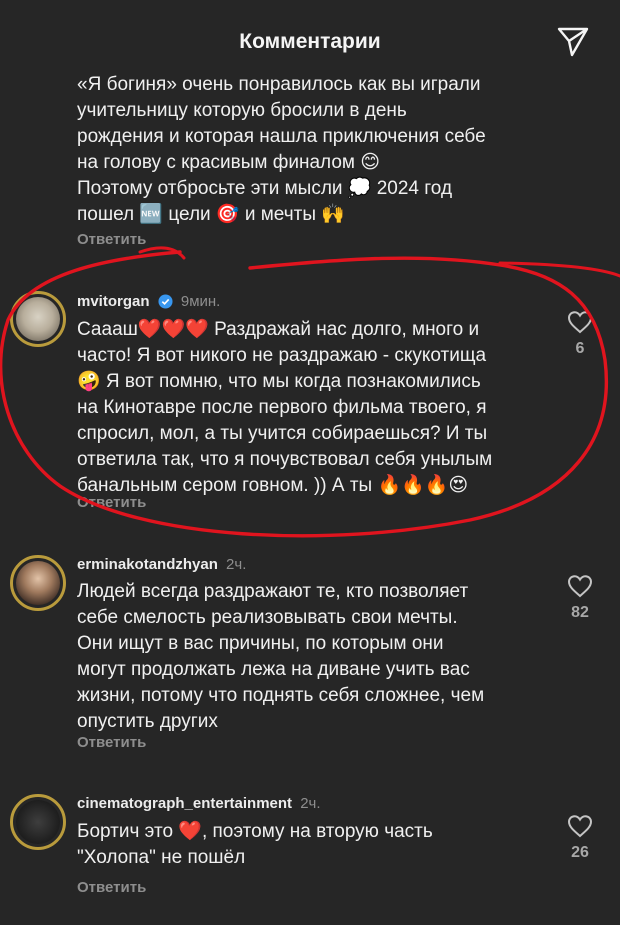 The image size is (620, 925). What do you see at coordinates (580, 852) in the screenshot?
I see `like-count: 26` at bounding box center [580, 852].